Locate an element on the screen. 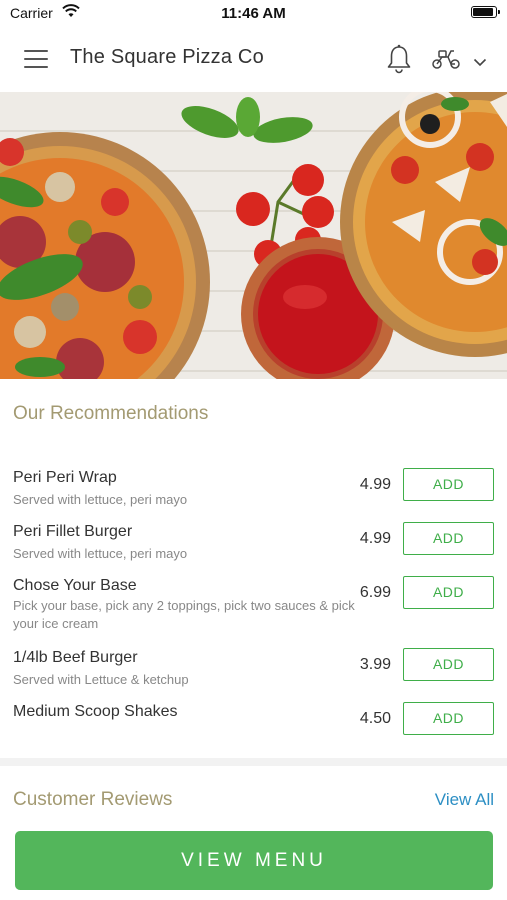  hamburger-menu-icon is located at coordinates (36, 59).